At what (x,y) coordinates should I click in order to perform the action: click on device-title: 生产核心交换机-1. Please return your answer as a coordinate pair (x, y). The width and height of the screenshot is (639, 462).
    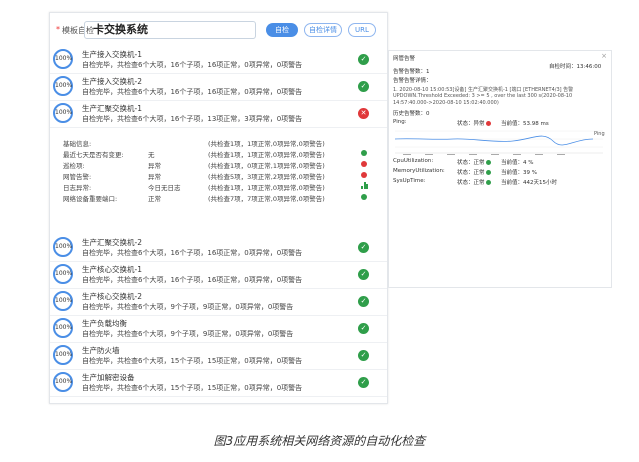
    Looking at the image, I should click on (112, 269).